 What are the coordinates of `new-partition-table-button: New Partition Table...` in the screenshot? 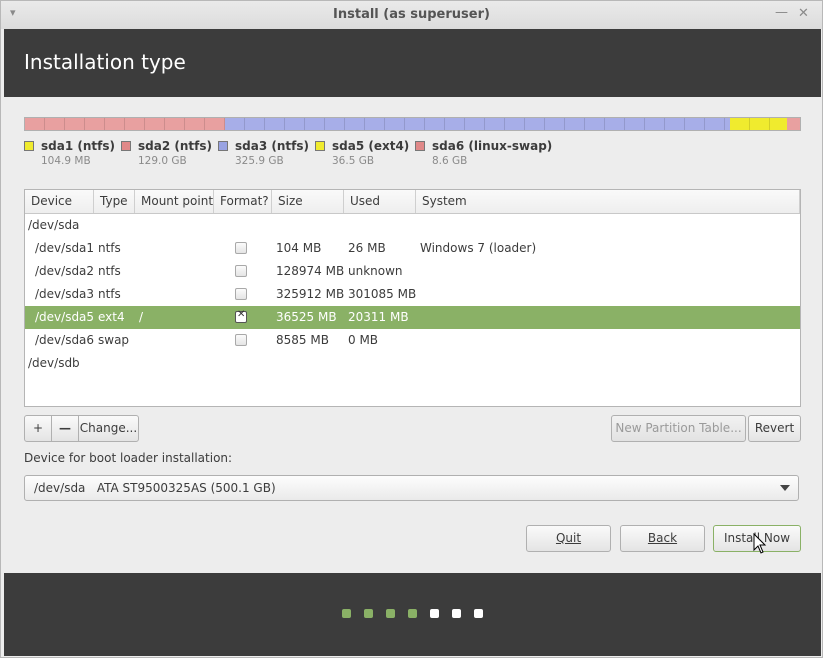 It's located at (678, 428).